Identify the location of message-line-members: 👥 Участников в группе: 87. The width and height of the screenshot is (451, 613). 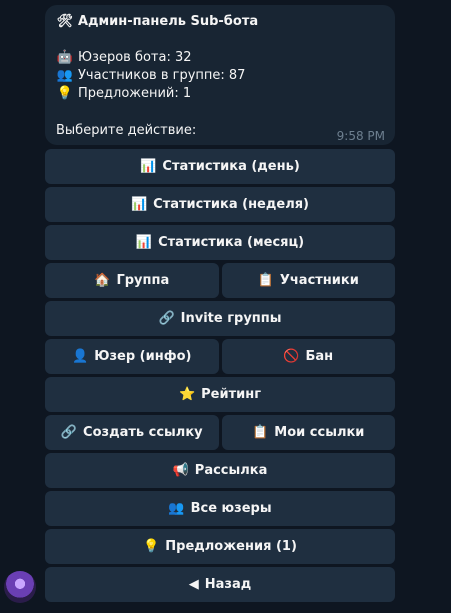
(220, 76).